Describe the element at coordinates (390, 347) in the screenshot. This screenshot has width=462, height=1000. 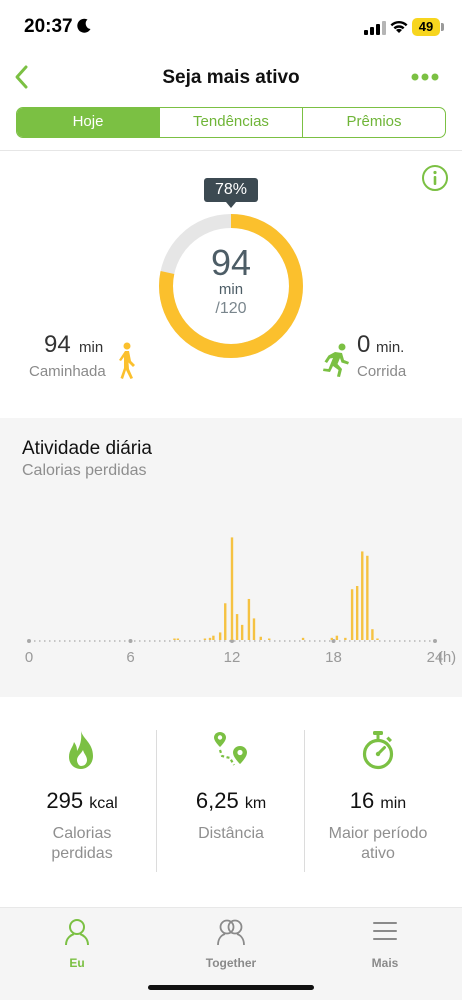
I see `running-unit: min.` at that location.